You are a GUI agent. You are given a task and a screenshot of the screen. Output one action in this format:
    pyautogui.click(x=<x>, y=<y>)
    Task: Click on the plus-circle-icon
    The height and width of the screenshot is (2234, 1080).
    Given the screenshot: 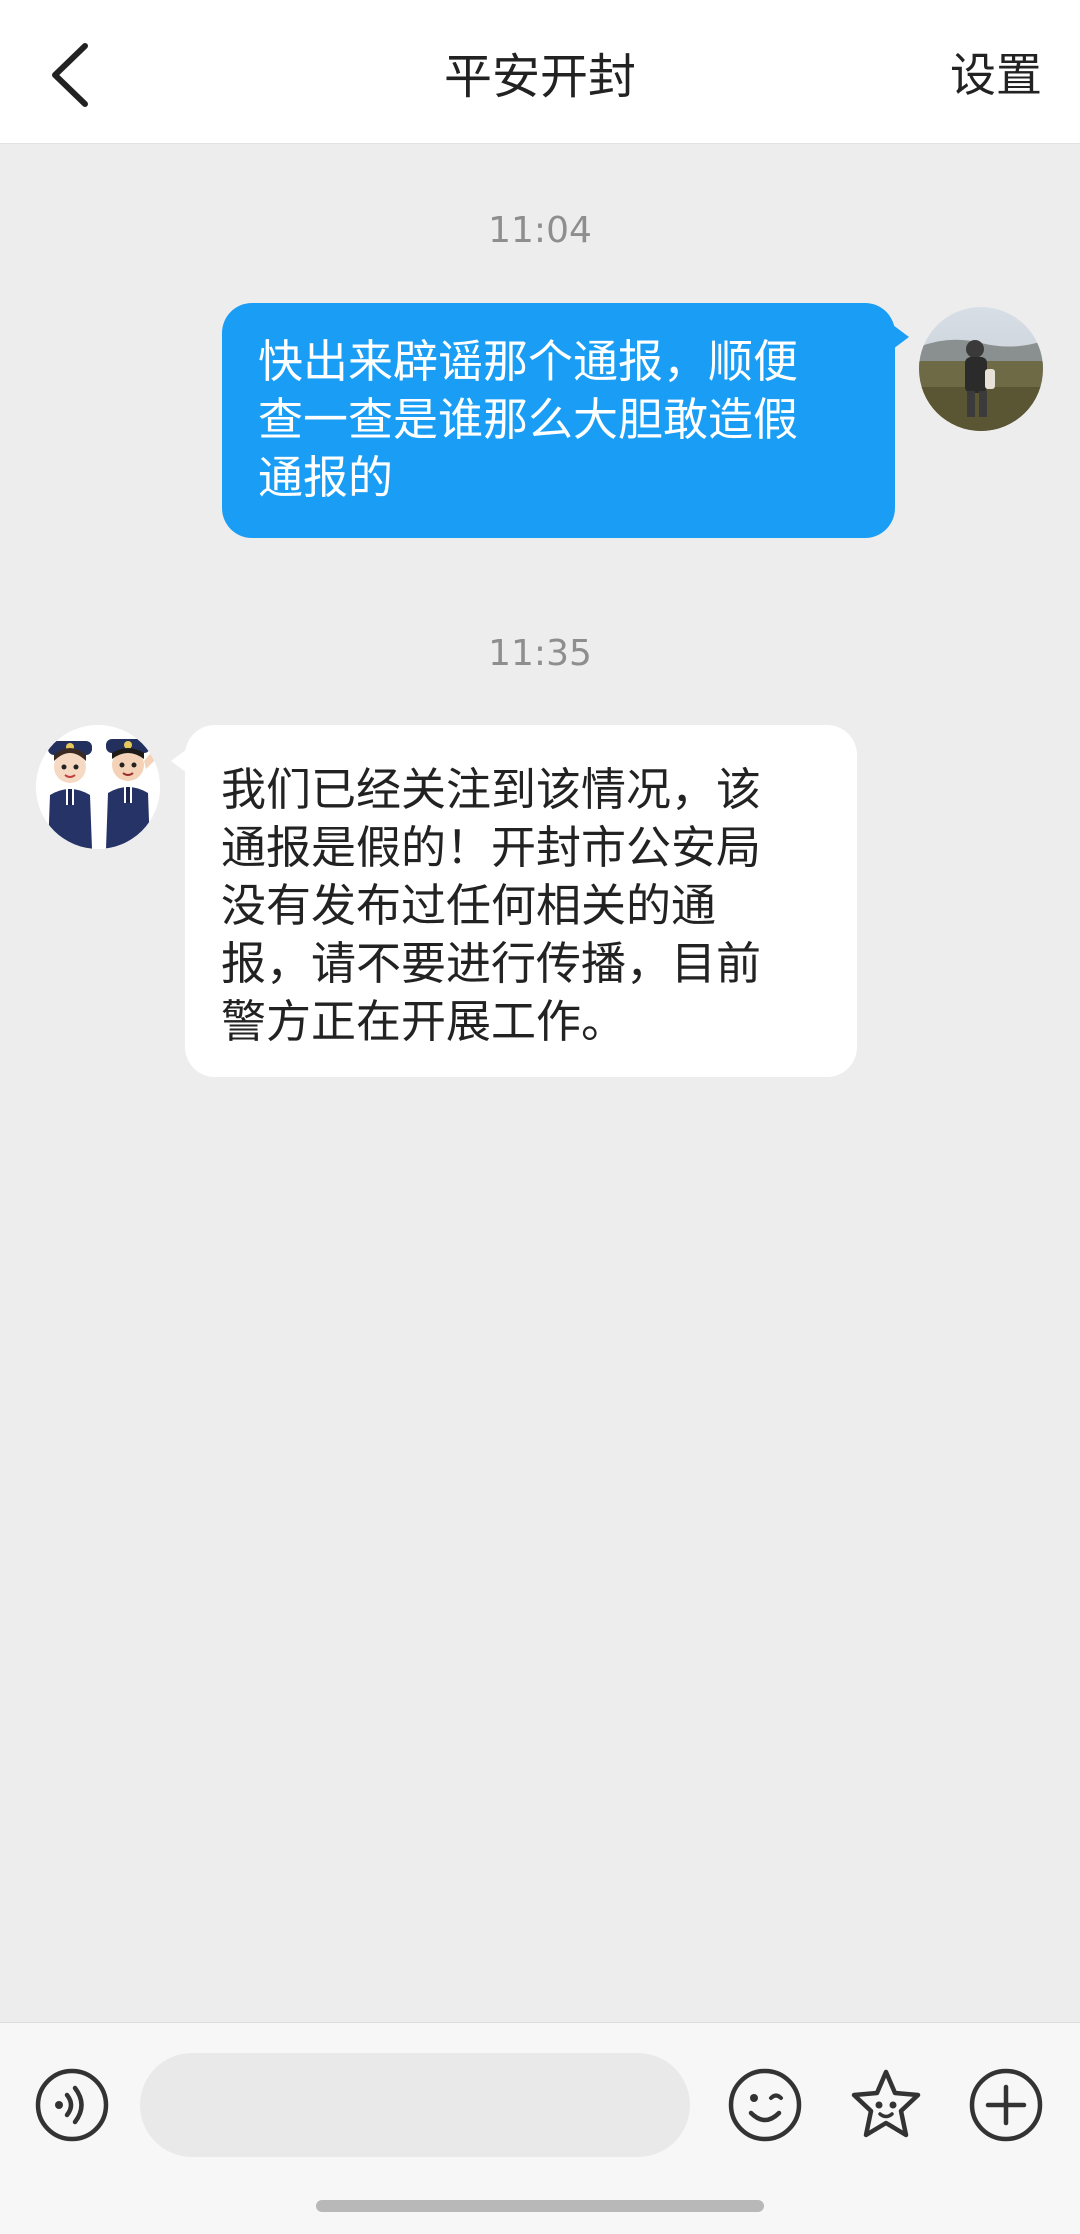 What is the action you would take?
    pyautogui.click(x=1006, y=2105)
    